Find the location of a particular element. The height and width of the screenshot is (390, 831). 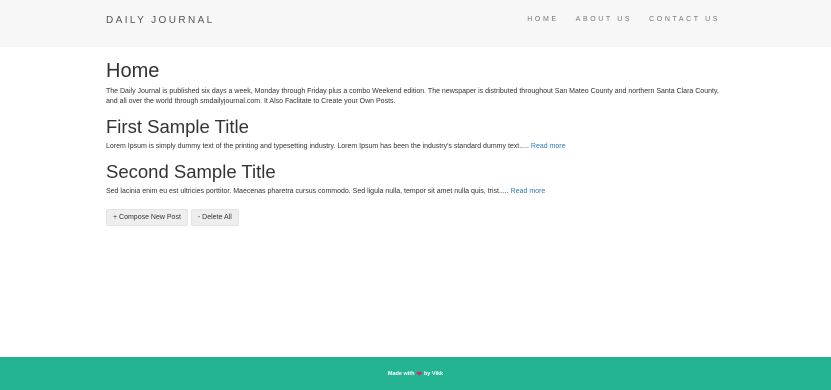

brand-logo: DAILY JOURNAL is located at coordinates (160, 20).